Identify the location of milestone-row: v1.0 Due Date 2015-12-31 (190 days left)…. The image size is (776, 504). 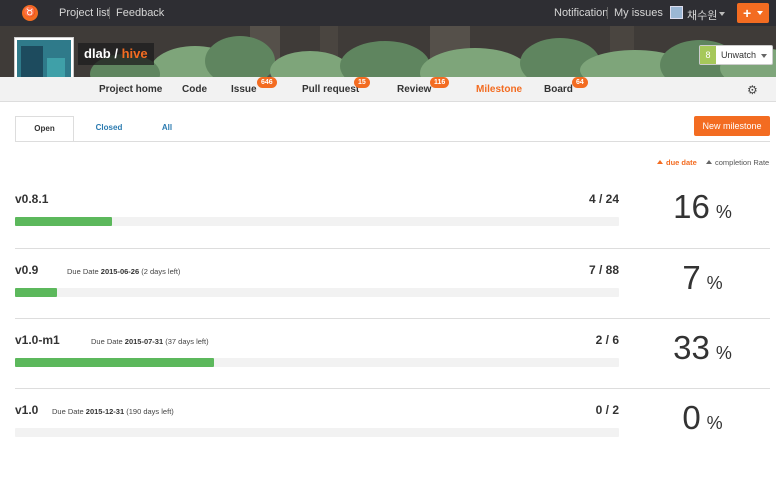
(392, 423).